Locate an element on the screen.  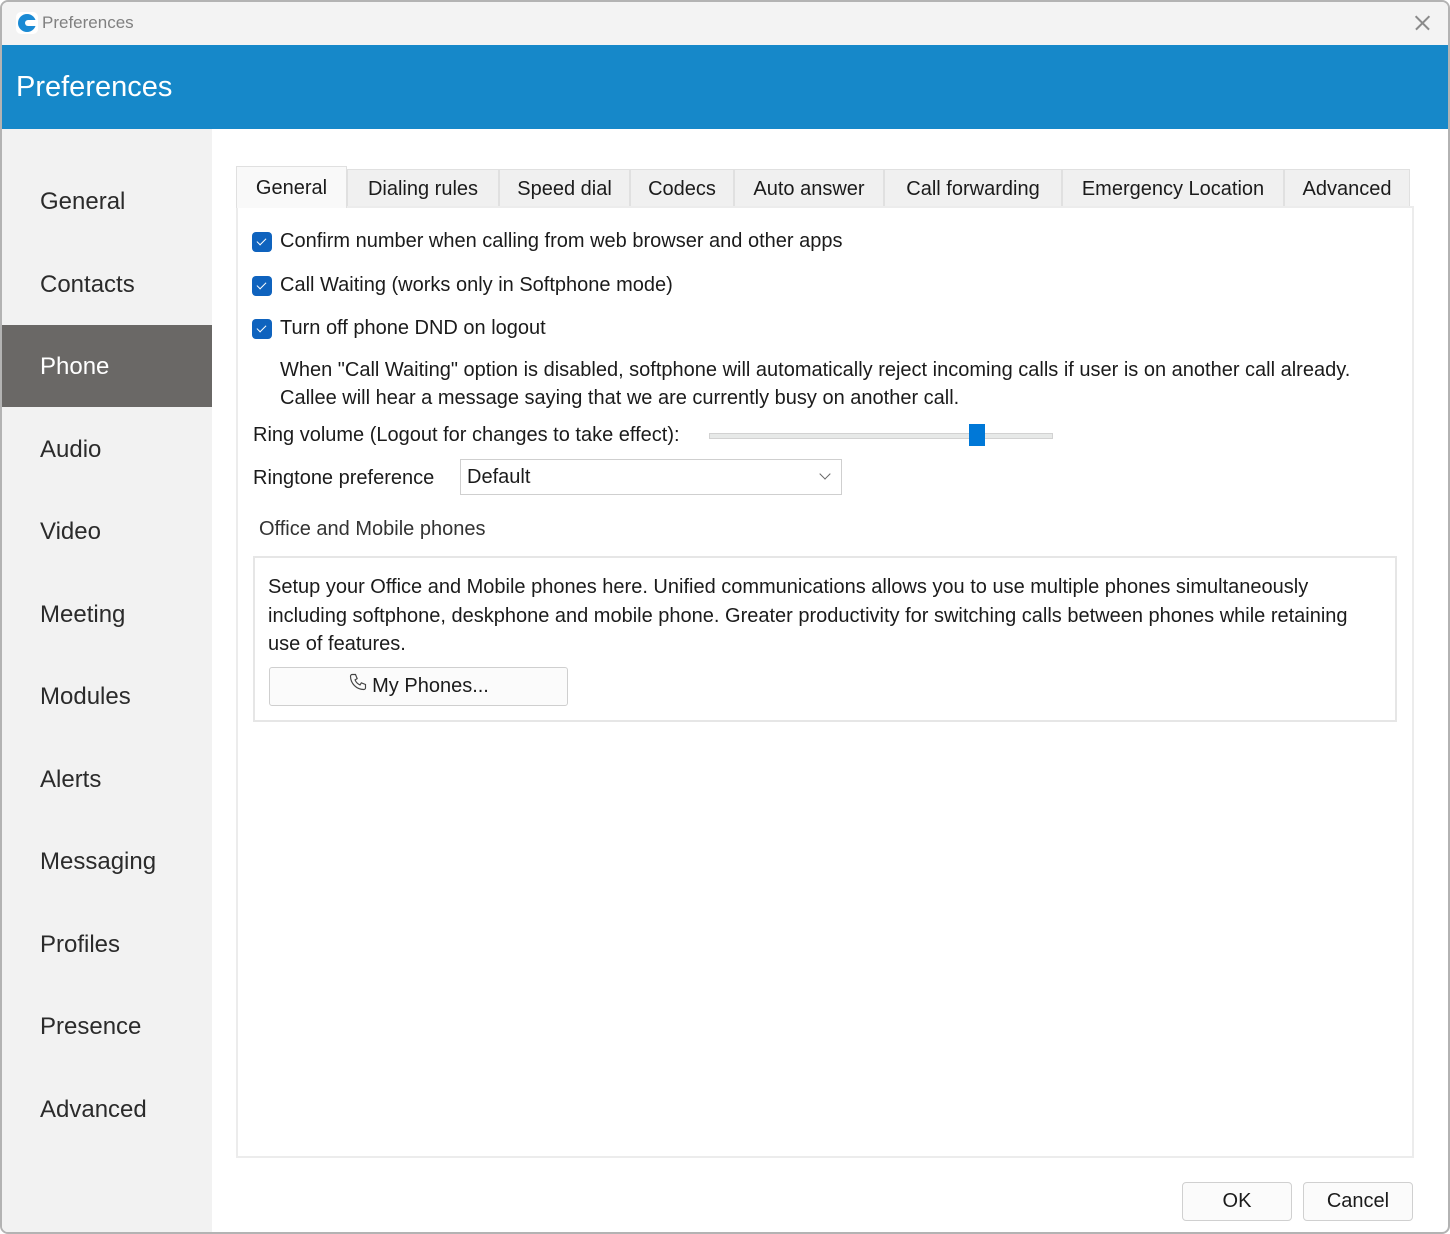
close-icon is located at coordinates (1422, 23).